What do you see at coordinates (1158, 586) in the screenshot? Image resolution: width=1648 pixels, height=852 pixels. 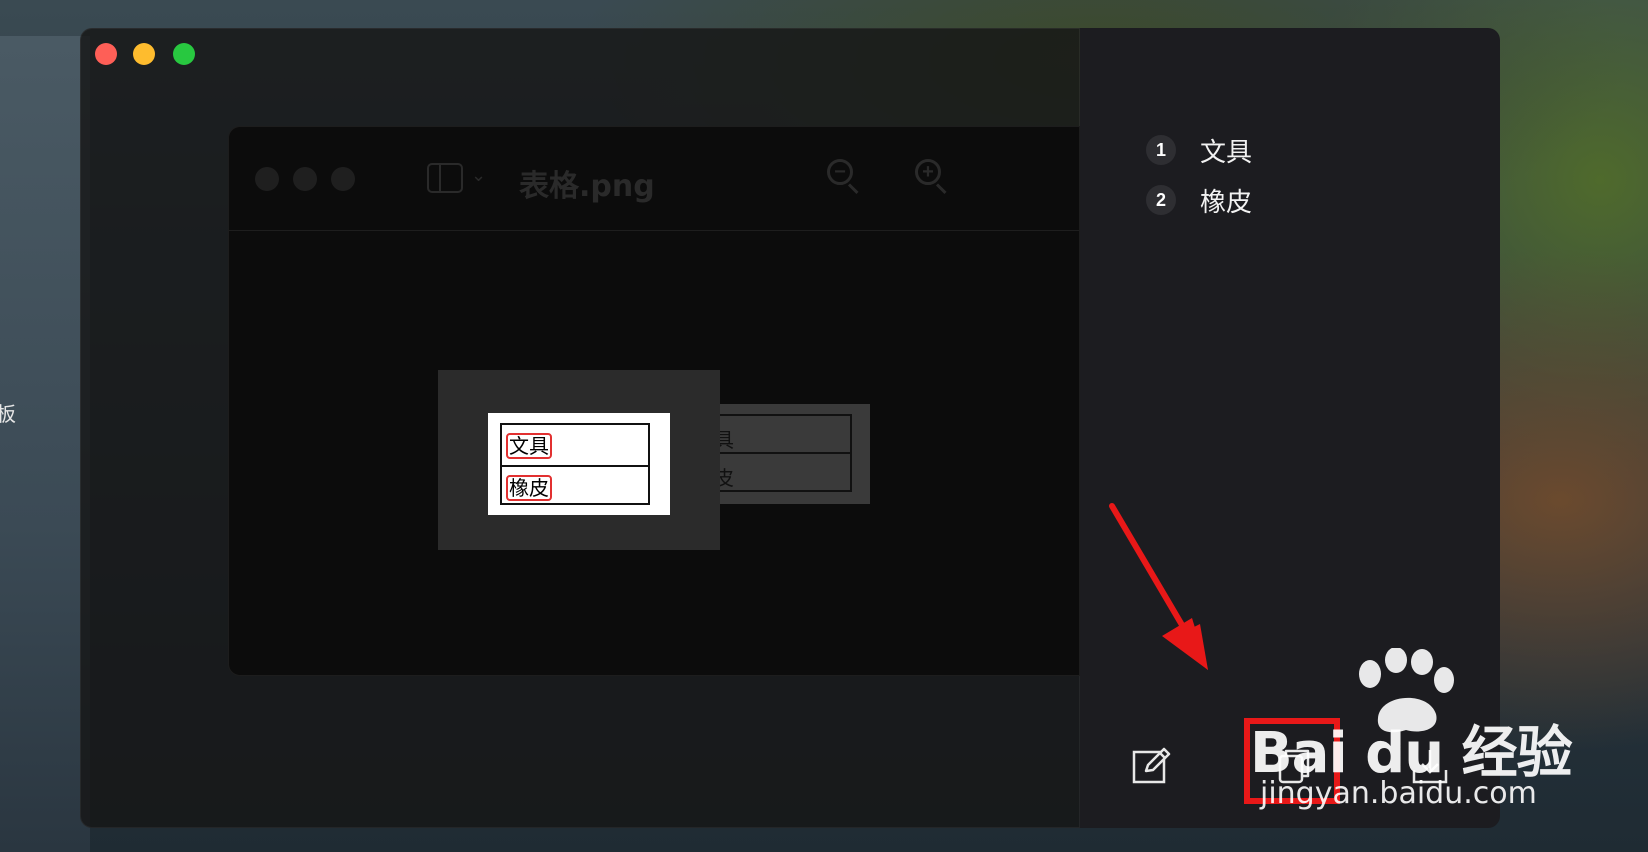 I see `annotation-arrow-icon` at bounding box center [1158, 586].